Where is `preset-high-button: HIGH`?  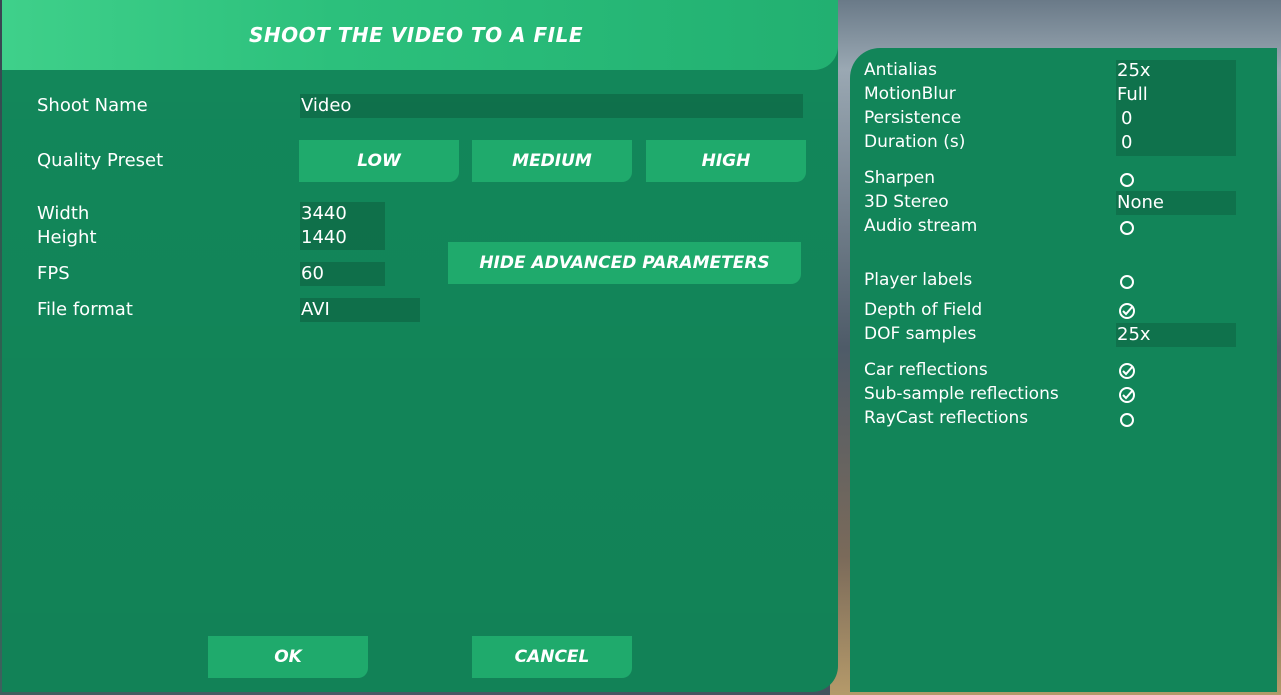
preset-high-button: HIGH is located at coordinates (726, 161).